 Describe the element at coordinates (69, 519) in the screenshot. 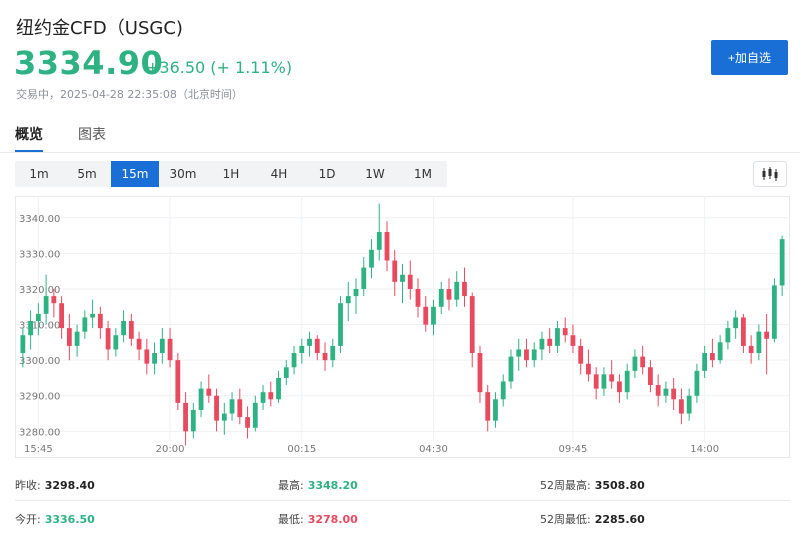

I see `today-open-value: 3336.50` at that location.